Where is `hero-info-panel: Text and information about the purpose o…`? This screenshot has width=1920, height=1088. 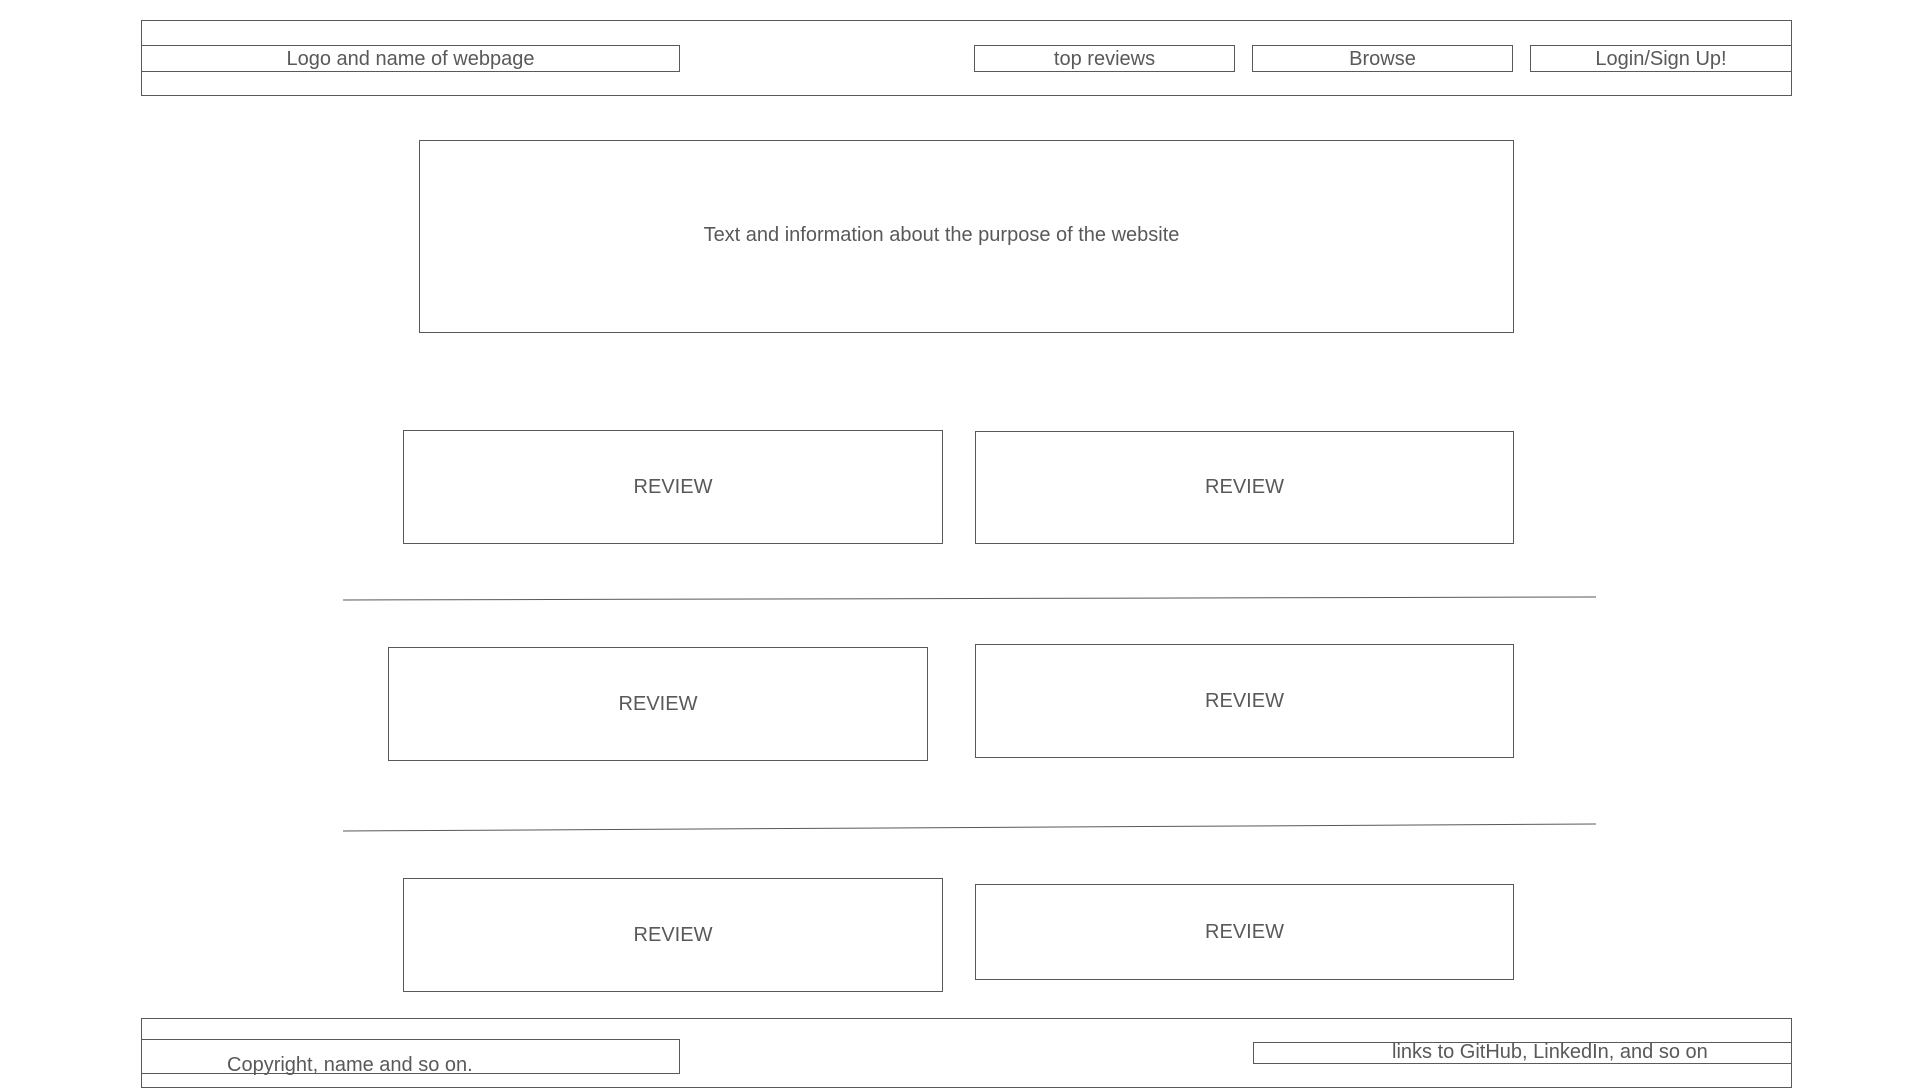
hero-info-panel: Text and information about the purpose o… is located at coordinates (966, 236).